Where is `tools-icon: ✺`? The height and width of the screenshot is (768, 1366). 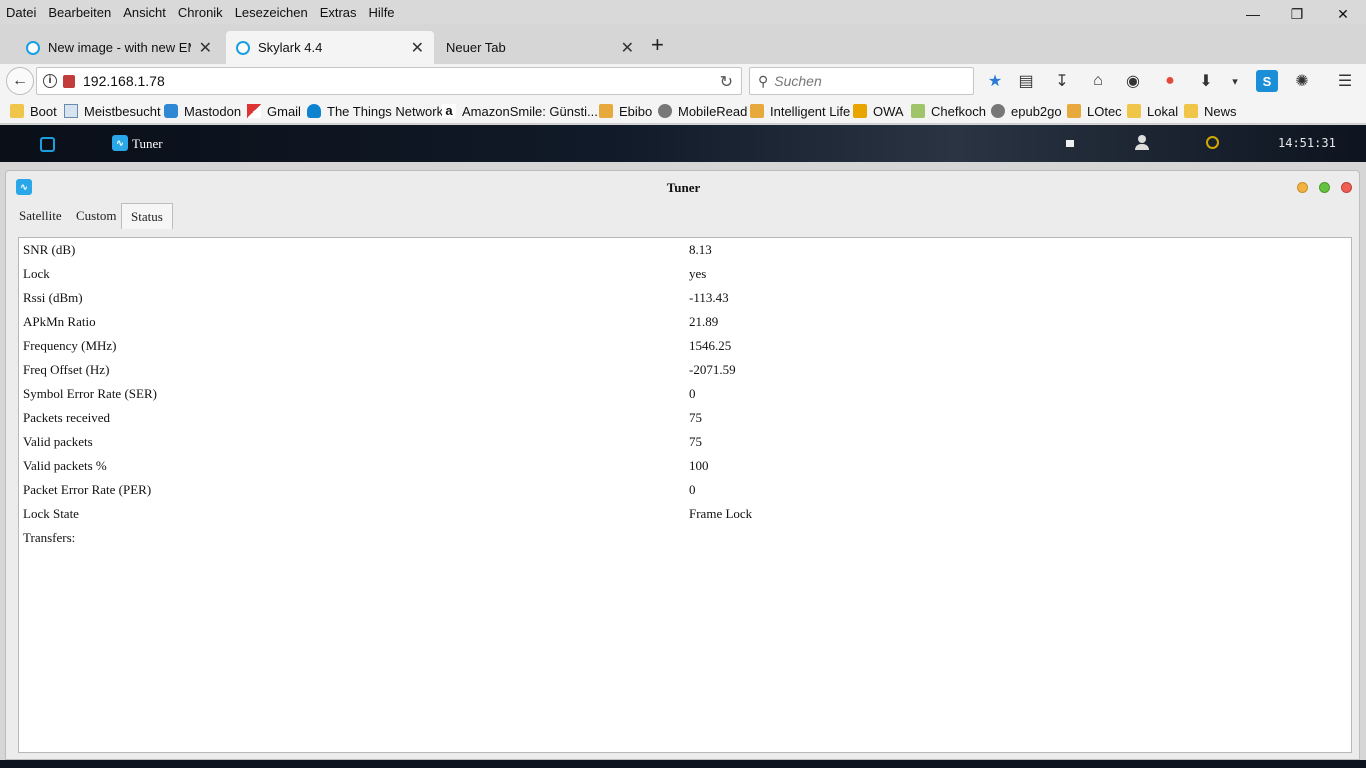
tools-icon: ✺ is located at coordinates (1302, 81).